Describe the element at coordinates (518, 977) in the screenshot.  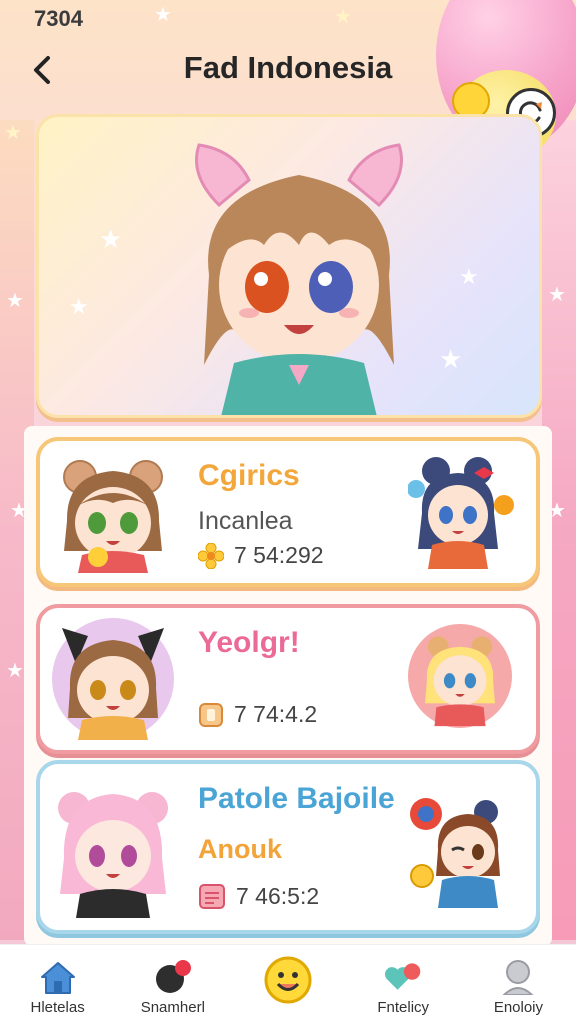
I see `profile-icon` at that location.